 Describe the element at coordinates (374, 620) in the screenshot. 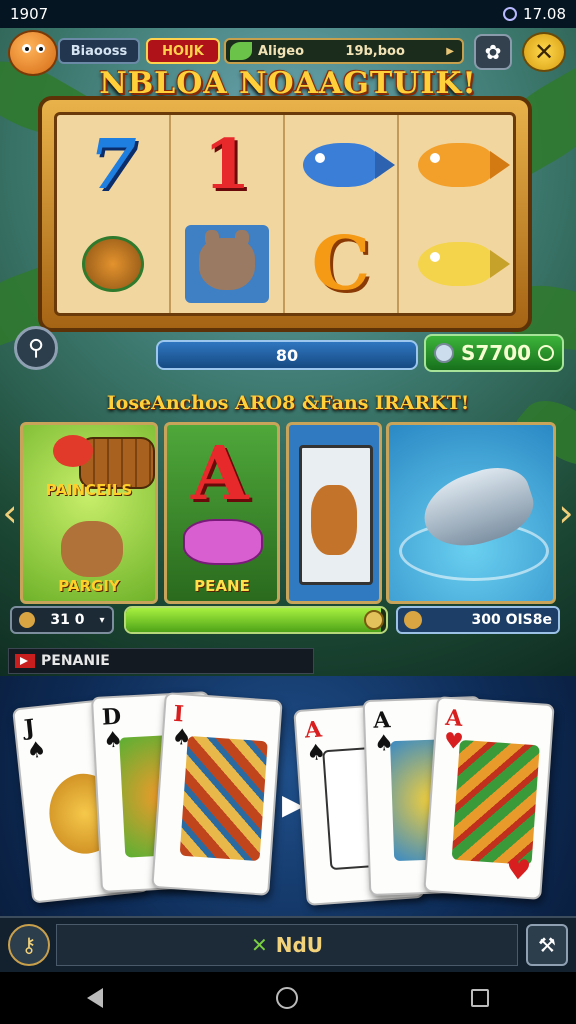

I see `progress-knob` at that location.